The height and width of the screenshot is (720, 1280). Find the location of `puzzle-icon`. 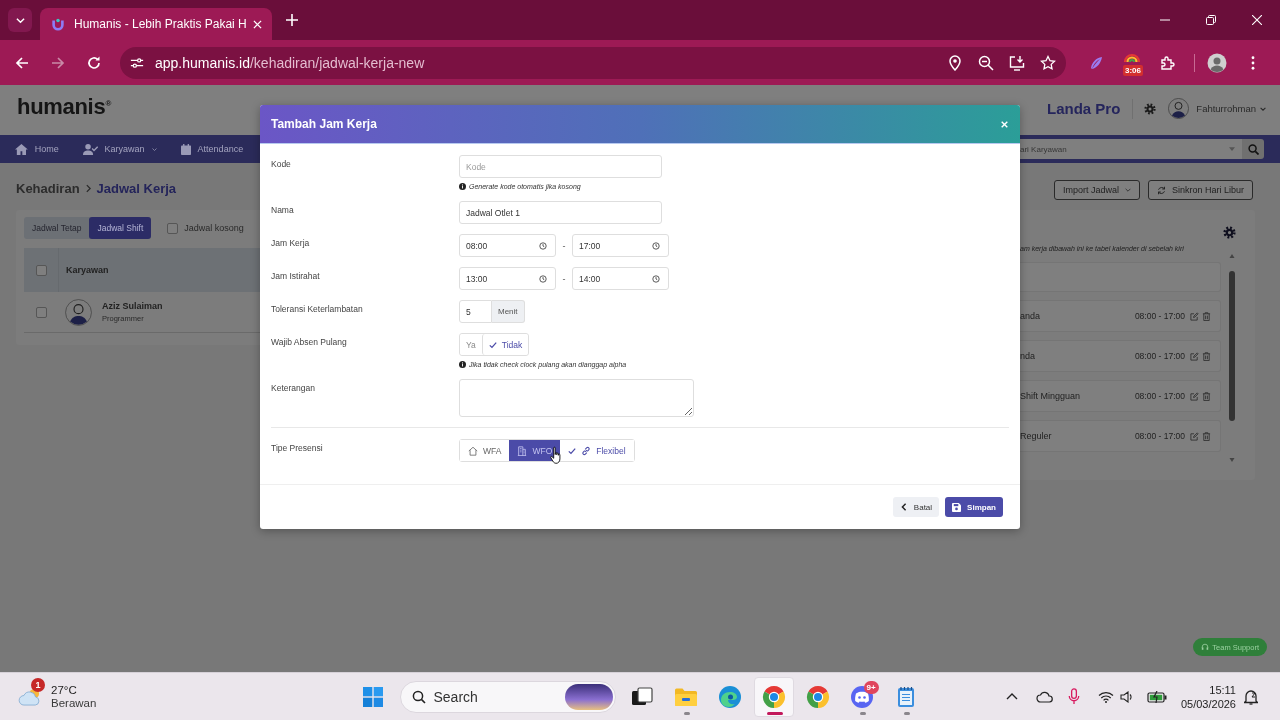

puzzle-icon is located at coordinates (1168, 62).